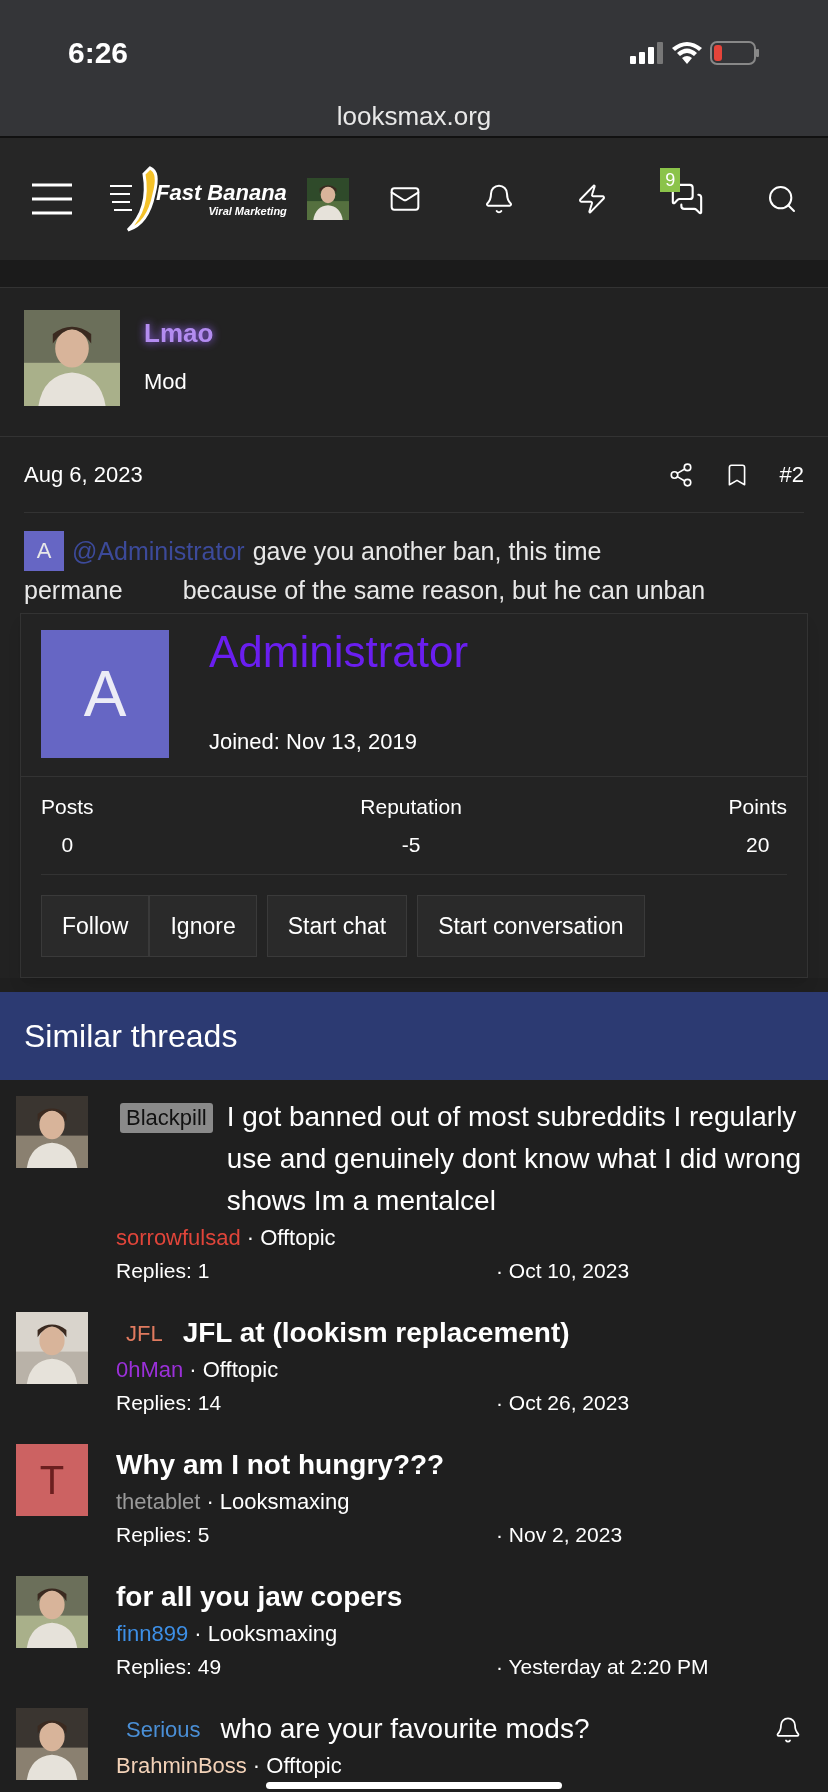  What do you see at coordinates (52, 1480) in the screenshot?
I see `avatar-letter: T` at bounding box center [52, 1480].